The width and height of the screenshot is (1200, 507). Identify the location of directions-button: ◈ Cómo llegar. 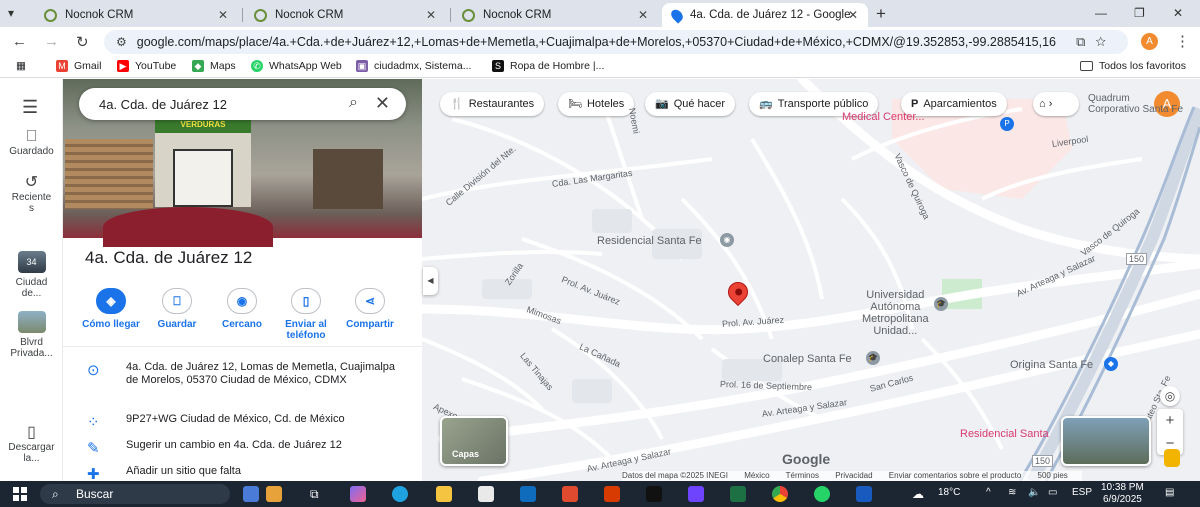
(111, 309).